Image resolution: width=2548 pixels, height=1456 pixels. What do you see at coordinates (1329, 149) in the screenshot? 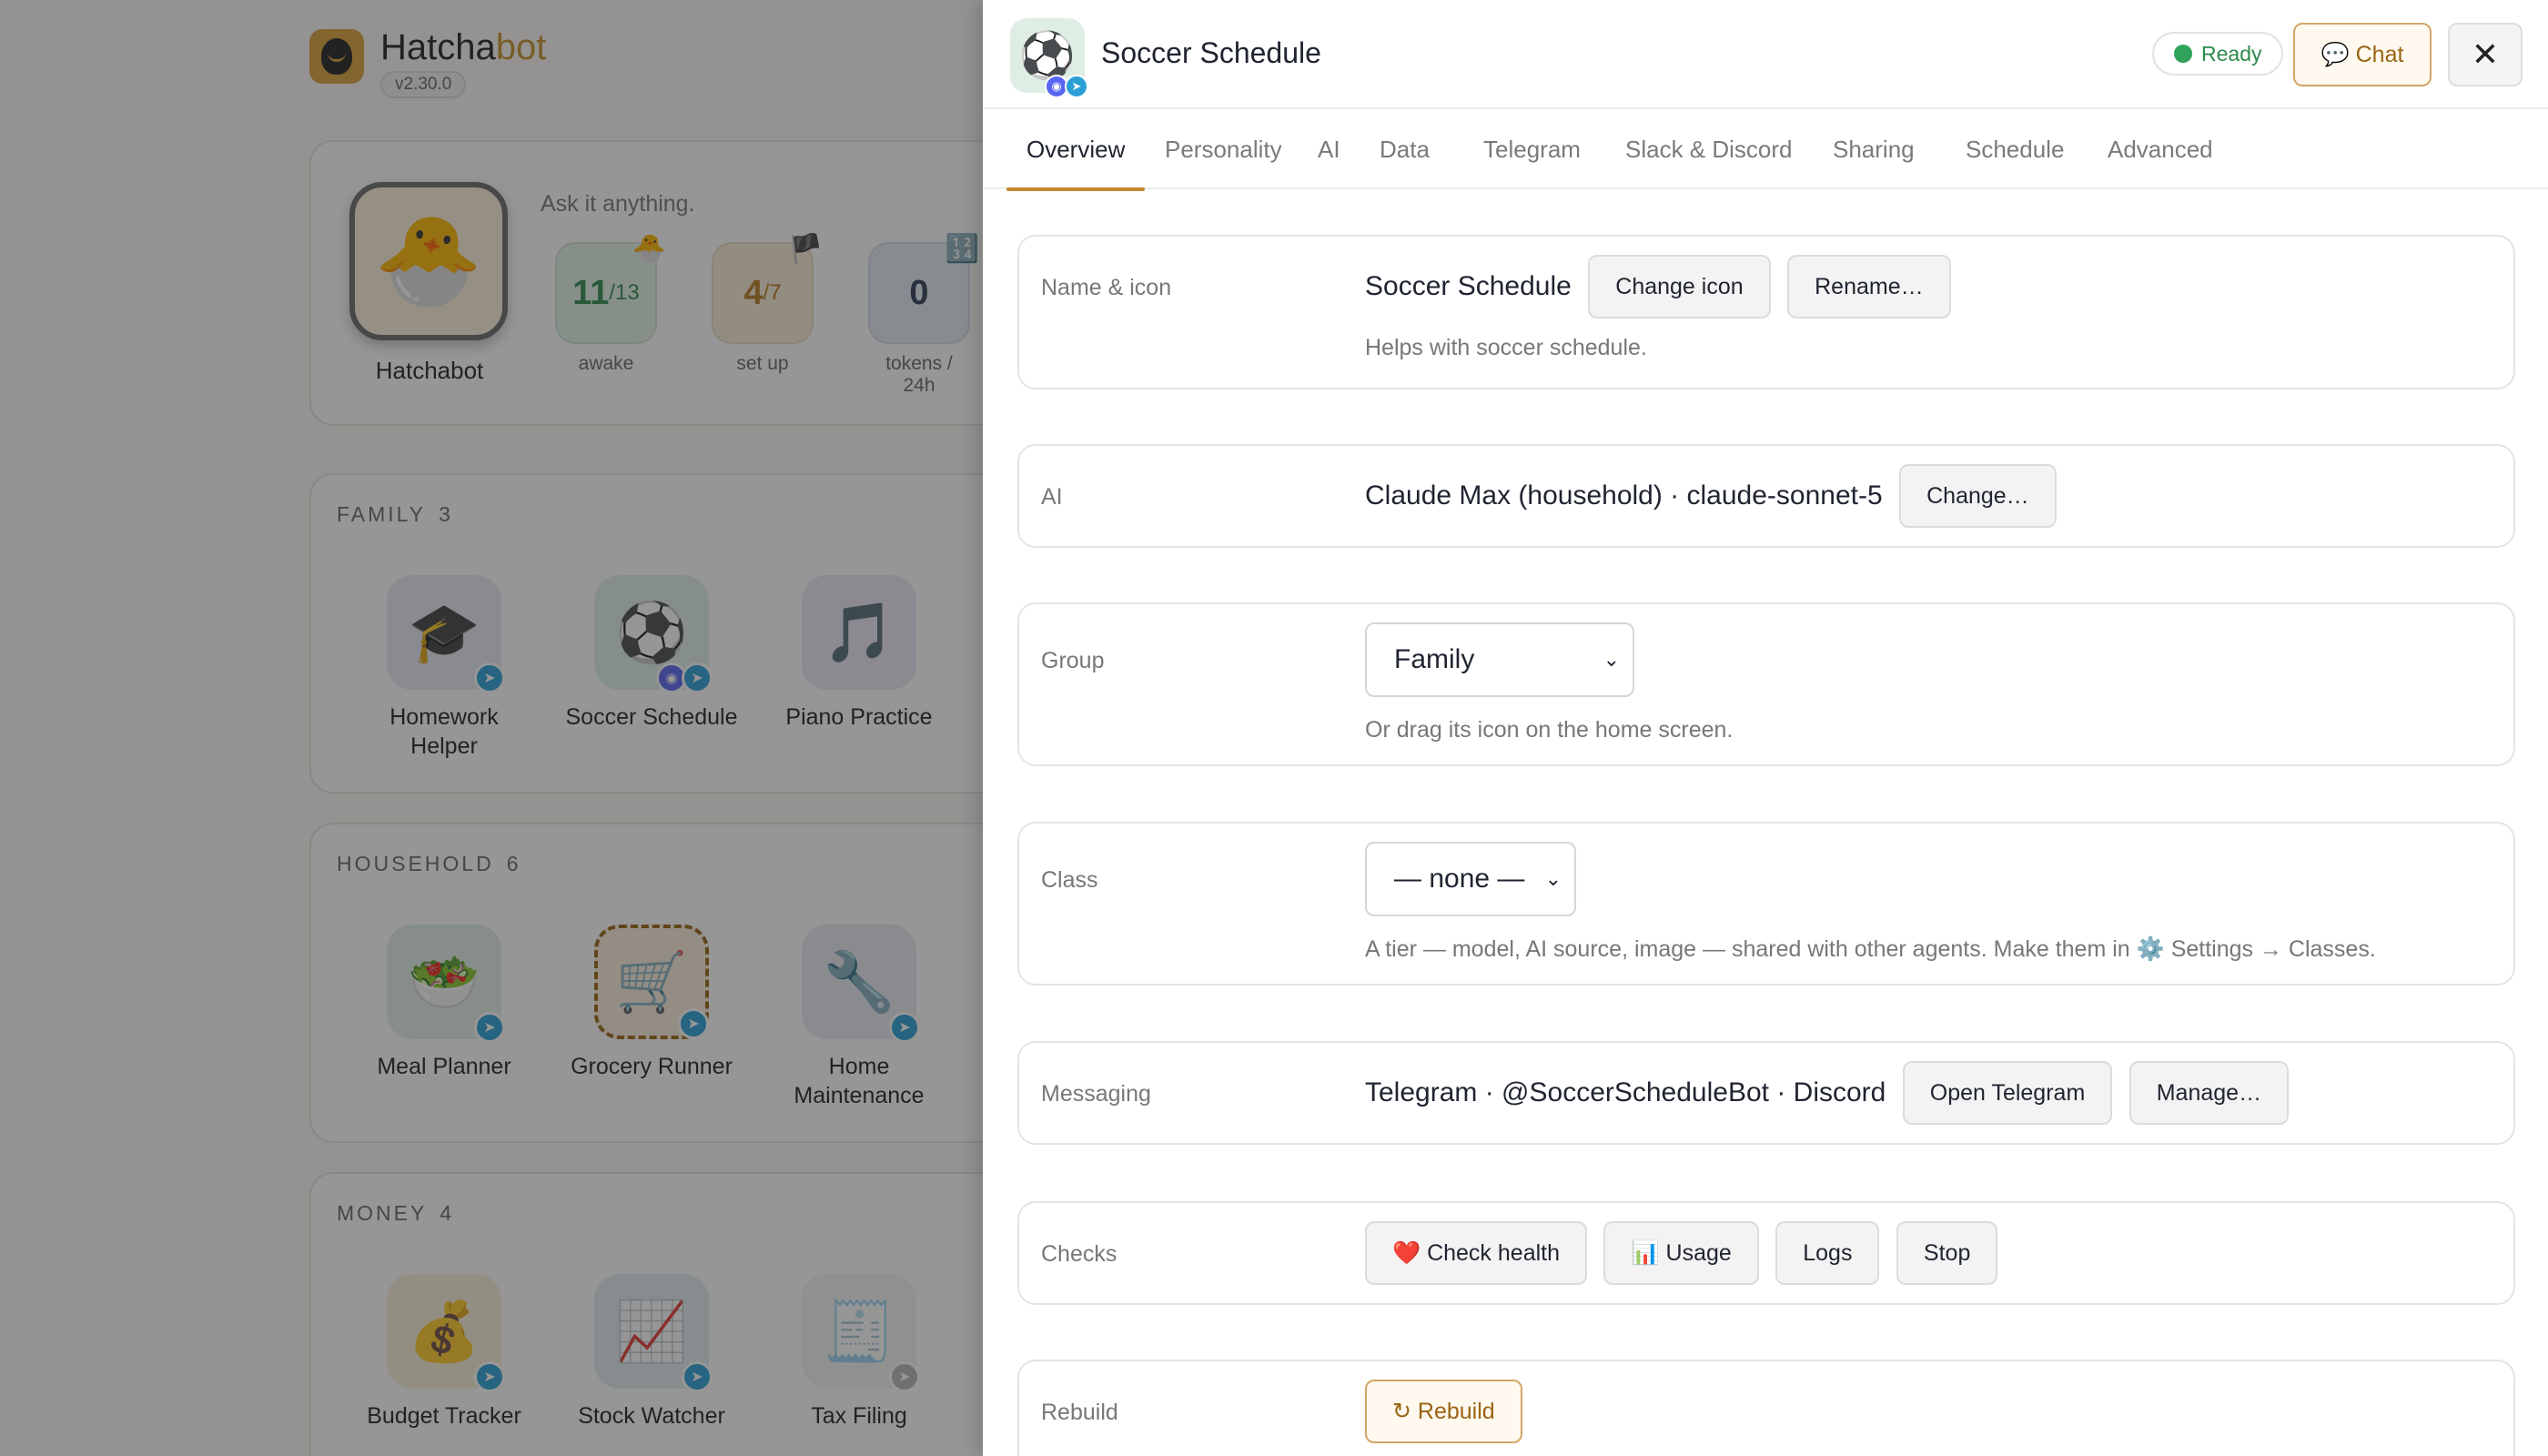
I see `tab-ai: AI` at bounding box center [1329, 149].